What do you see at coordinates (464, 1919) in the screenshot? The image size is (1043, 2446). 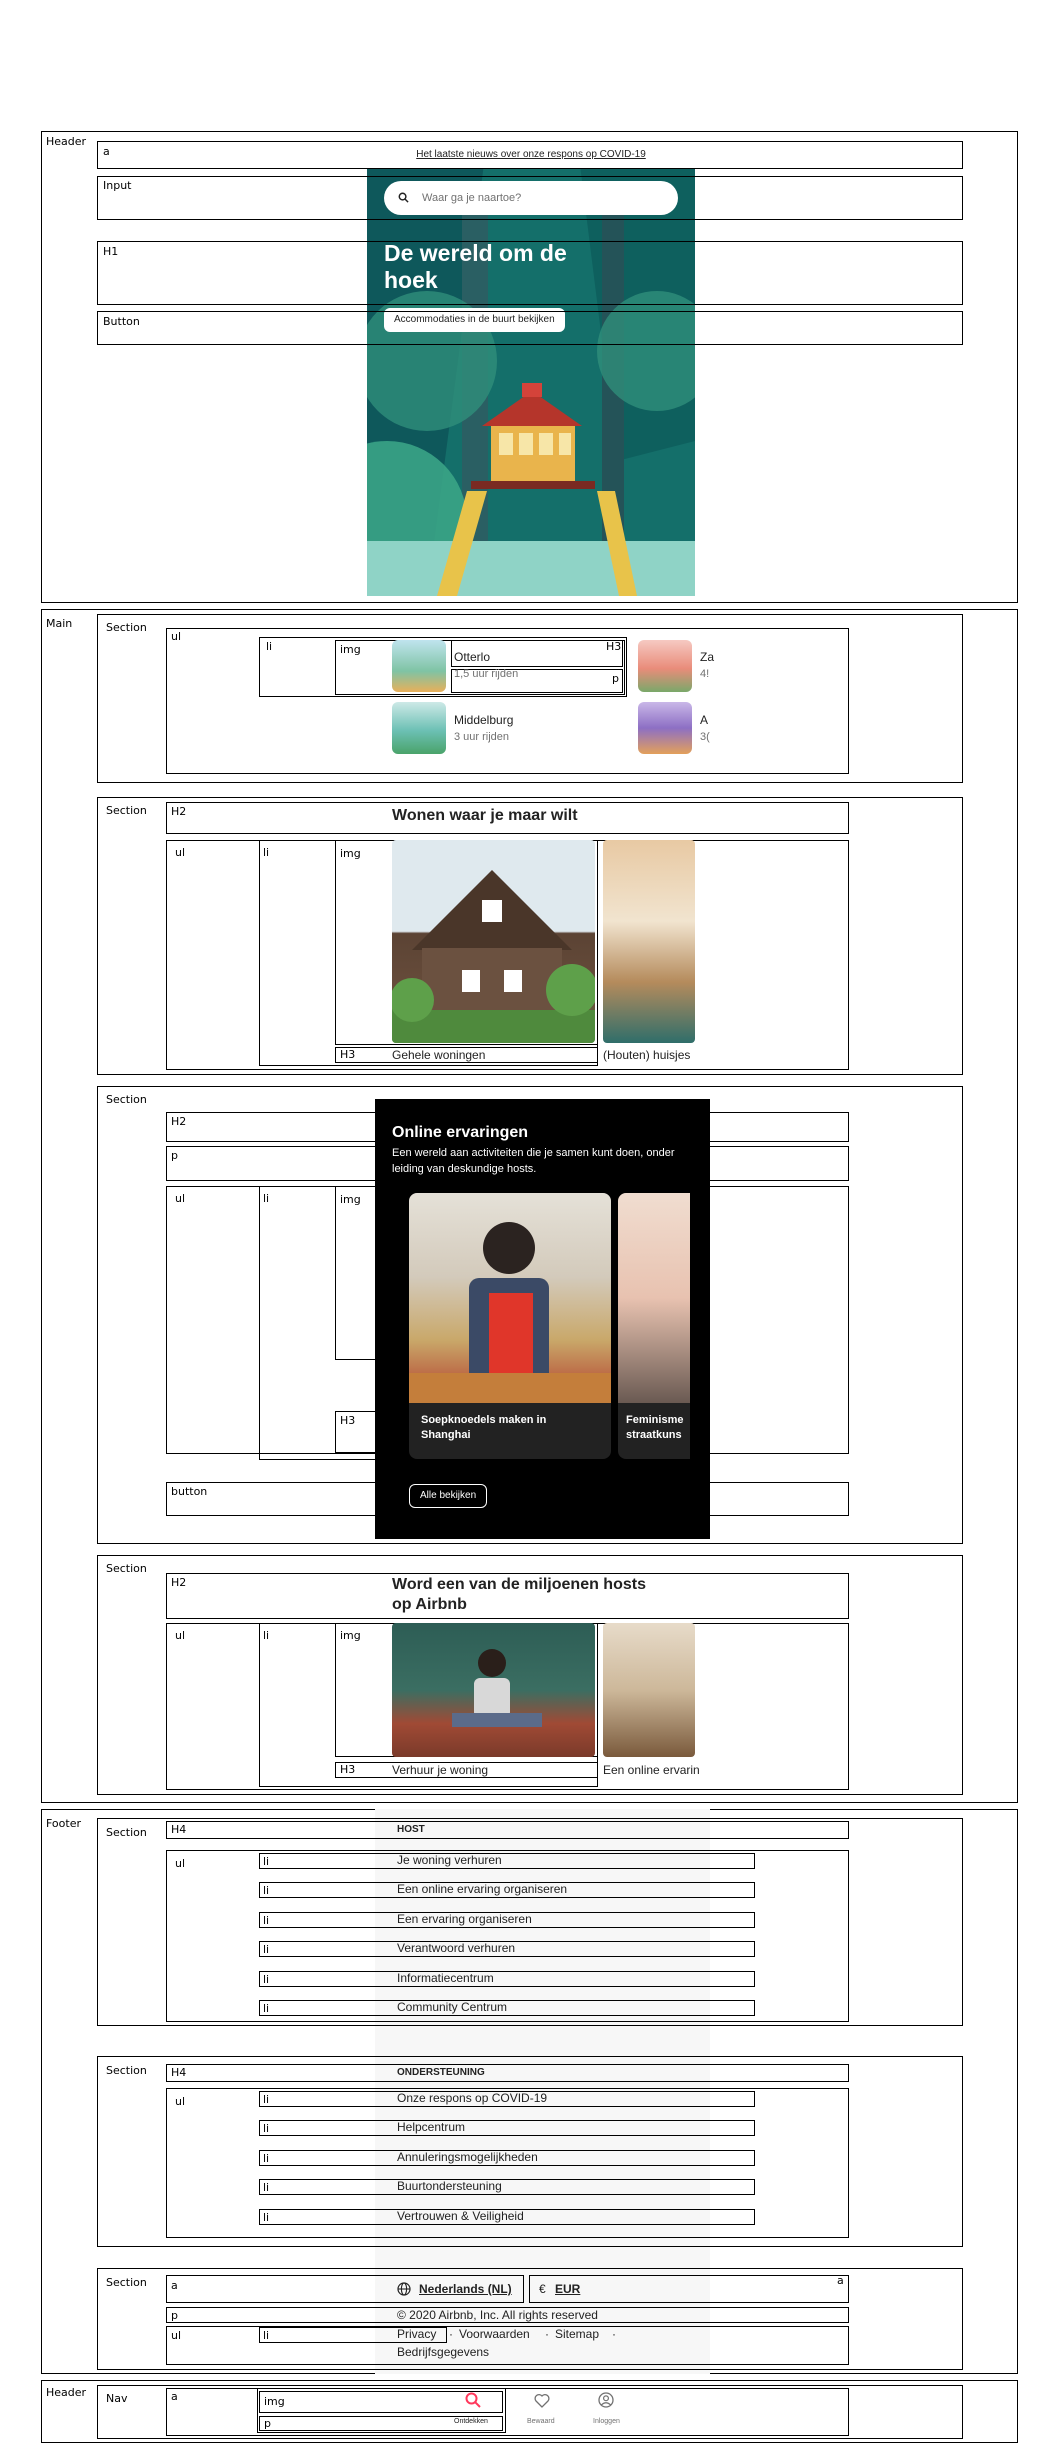 I see `footer-link: Een ervaring organiseren` at bounding box center [464, 1919].